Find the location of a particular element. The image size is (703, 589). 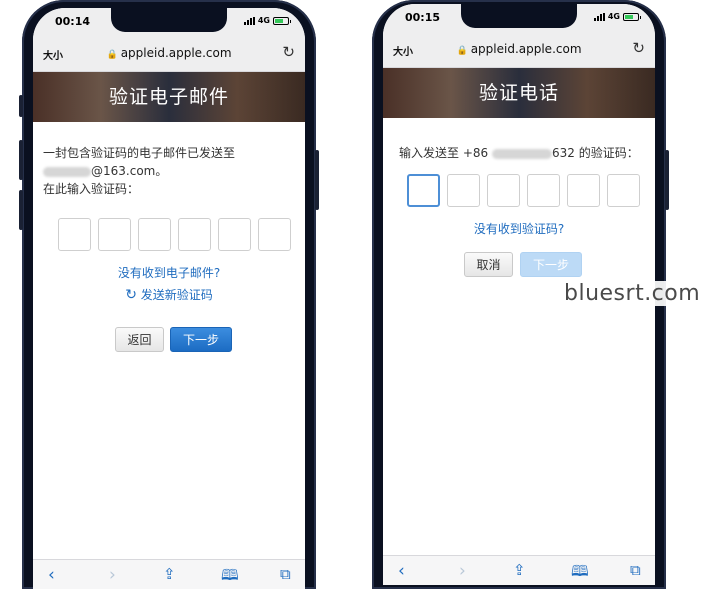

resend-code-link: ↻ 发送新验证码 is located at coordinates (169, 294).